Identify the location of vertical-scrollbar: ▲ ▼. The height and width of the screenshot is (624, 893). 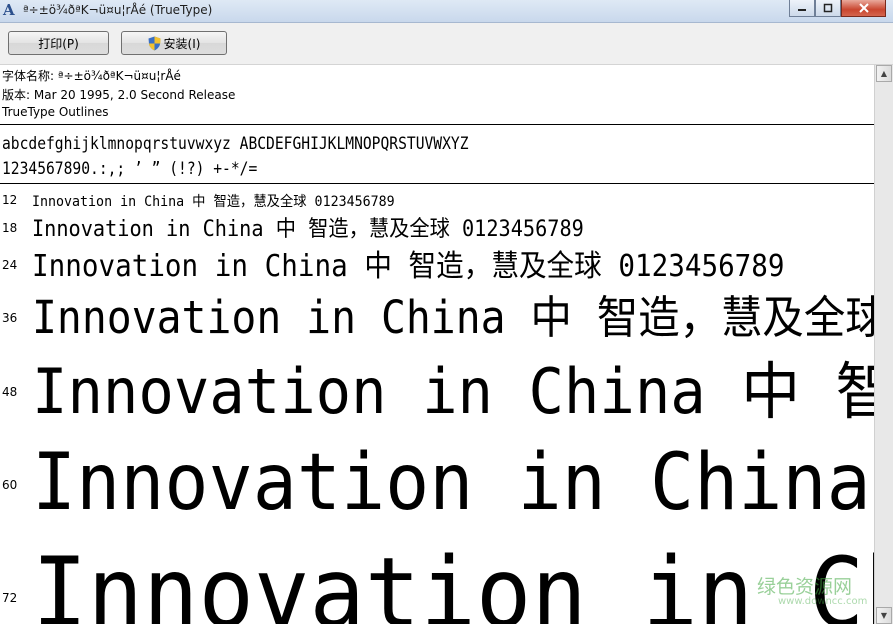
(883, 344).